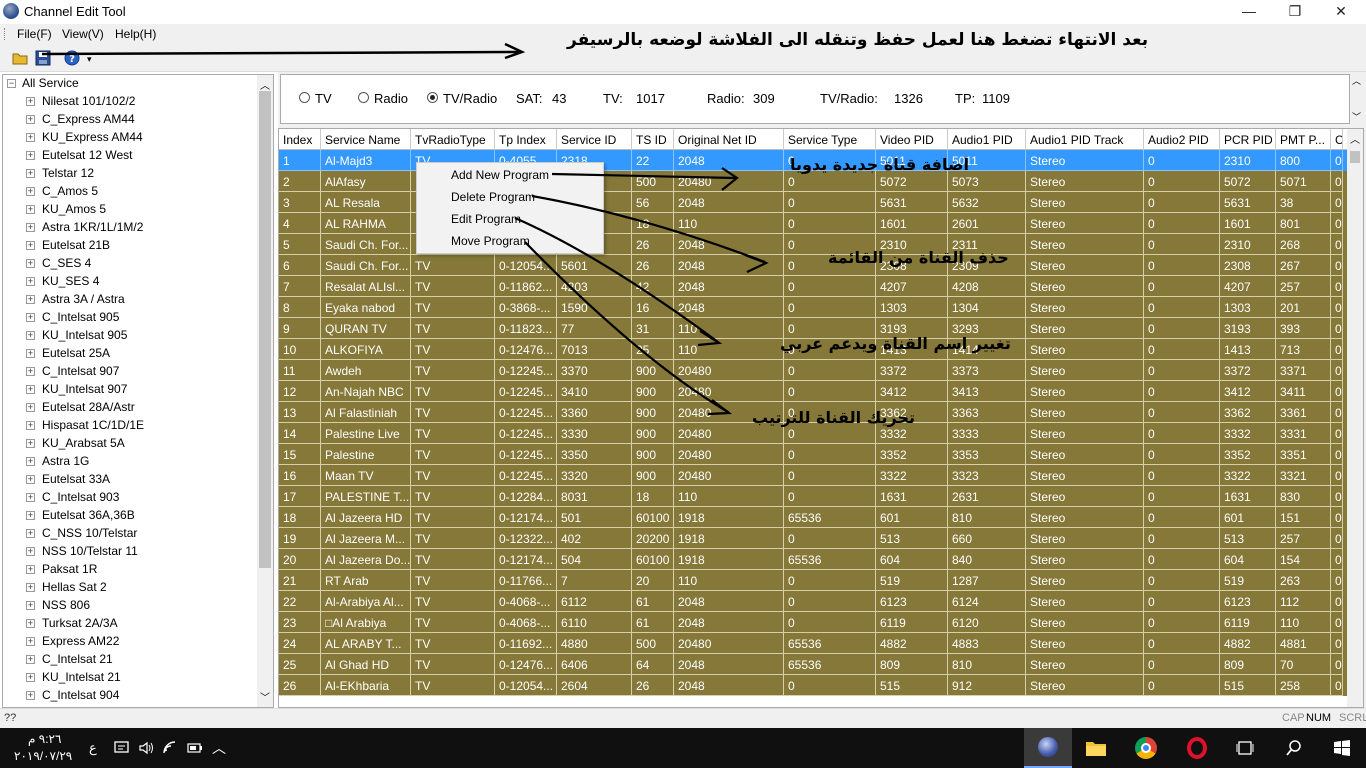 The image size is (1366, 768). I want to click on volume-icon, so click(146, 748).